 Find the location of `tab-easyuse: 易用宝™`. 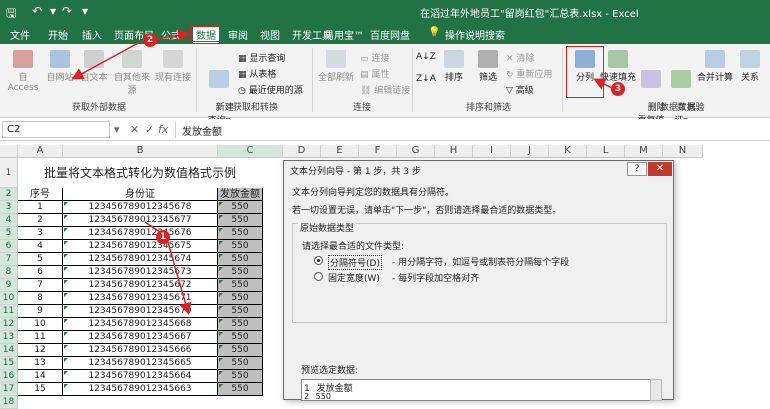

tab-easyuse: 易用宝™ is located at coordinates (344, 34).